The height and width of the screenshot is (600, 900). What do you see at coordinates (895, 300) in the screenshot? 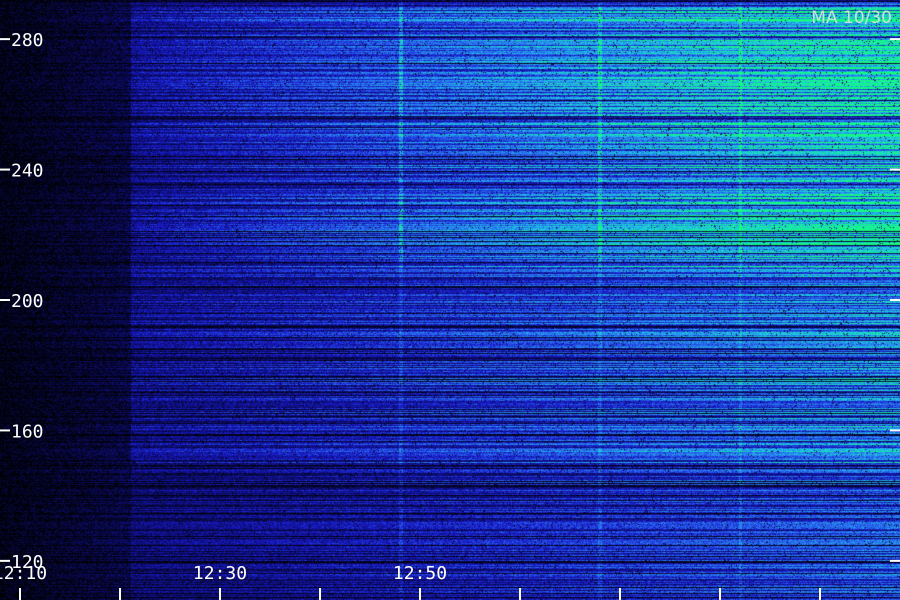
I see `y-axis-right` at bounding box center [895, 300].